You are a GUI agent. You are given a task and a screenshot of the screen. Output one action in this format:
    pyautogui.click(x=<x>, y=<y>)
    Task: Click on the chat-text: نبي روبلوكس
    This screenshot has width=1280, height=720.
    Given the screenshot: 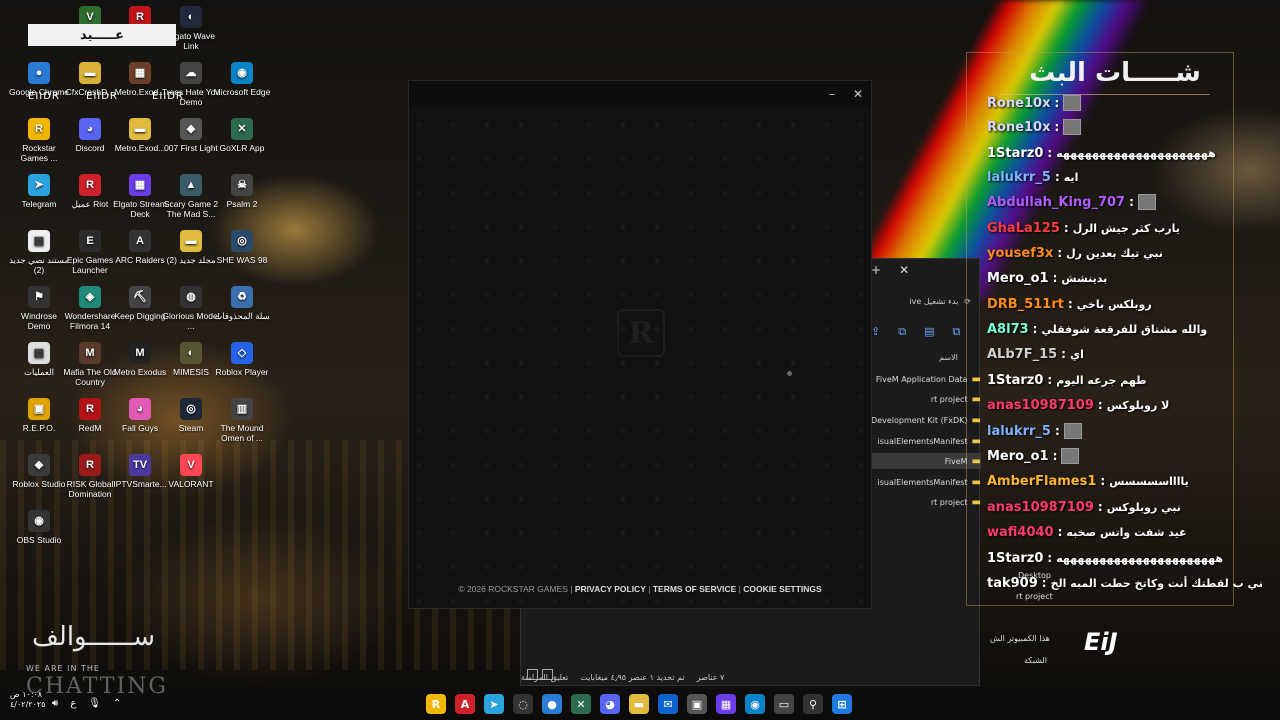 What is the action you would take?
    pyautogui.click(x=1143, y=507)
    